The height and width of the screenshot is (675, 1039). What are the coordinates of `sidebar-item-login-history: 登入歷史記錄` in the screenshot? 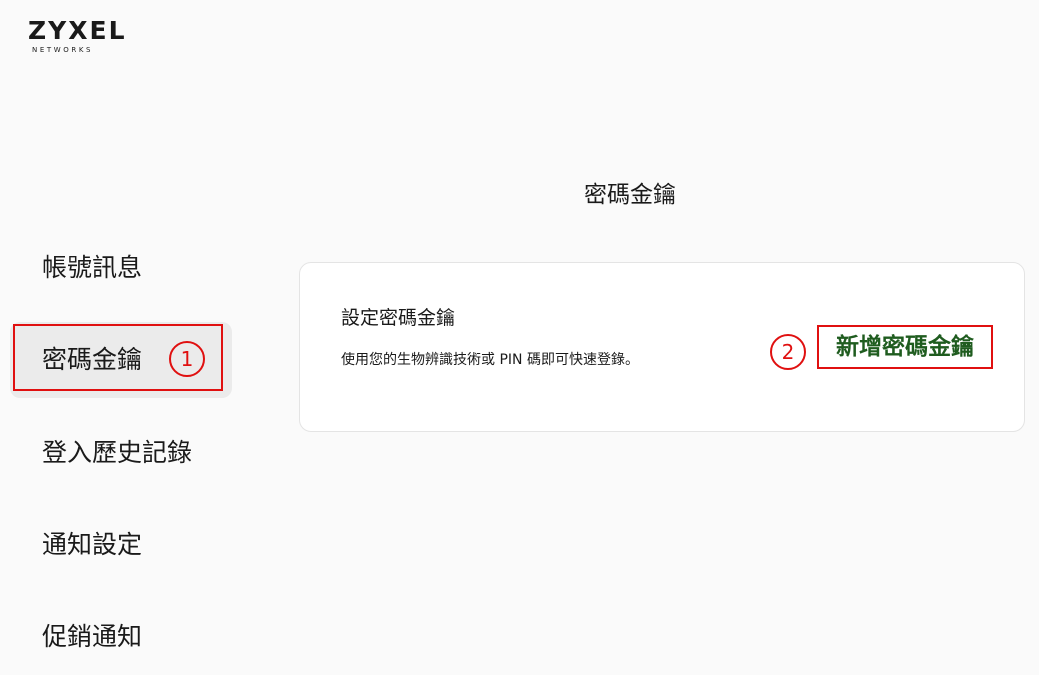 It's located at (121, 453).